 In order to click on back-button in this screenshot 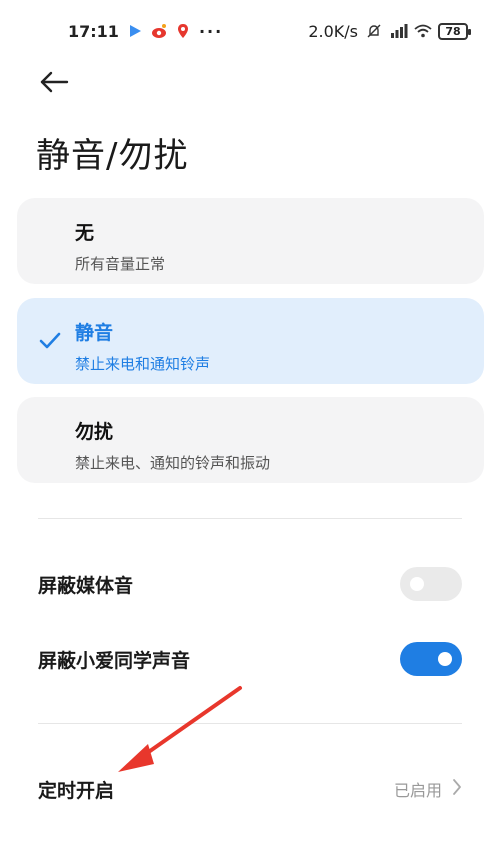, I will do `click(54, 84)`.